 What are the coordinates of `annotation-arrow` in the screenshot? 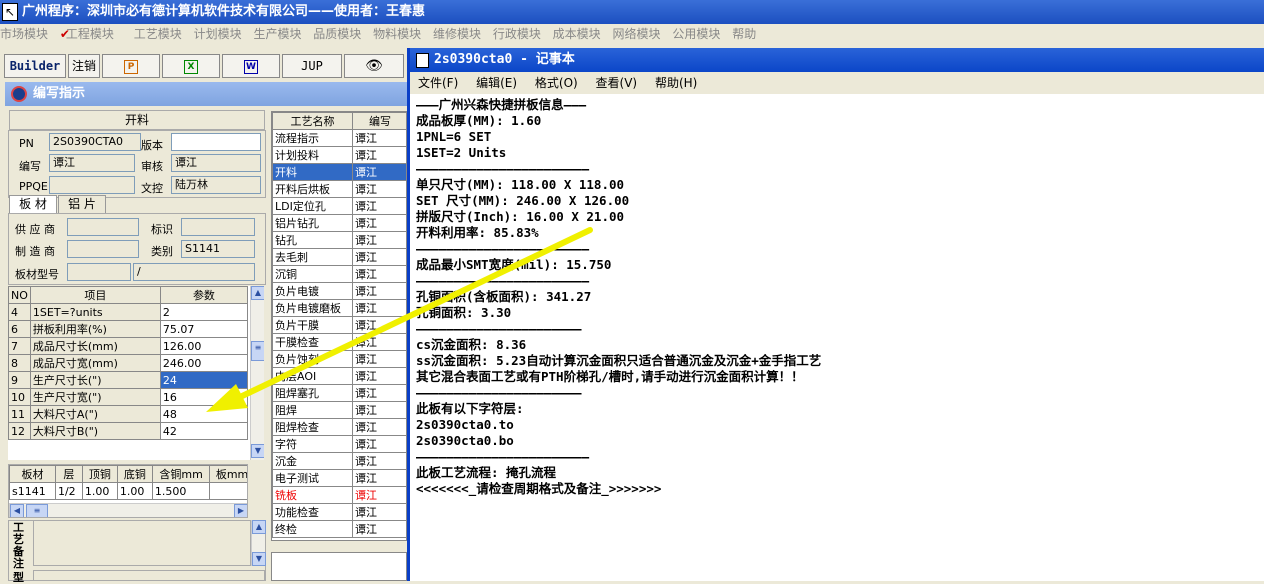 It's located at (399, 319).